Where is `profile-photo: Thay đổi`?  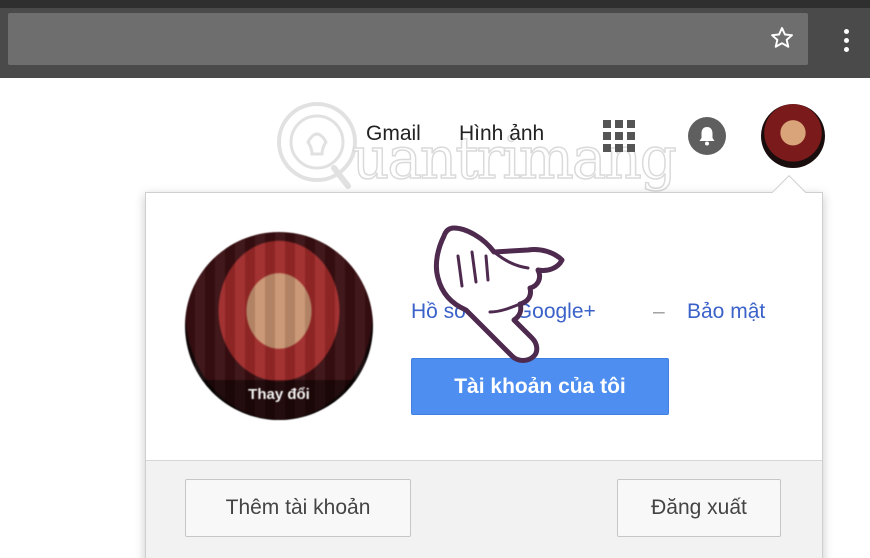 profile-photo: Thay đổi is located at coordinates (279, 326).